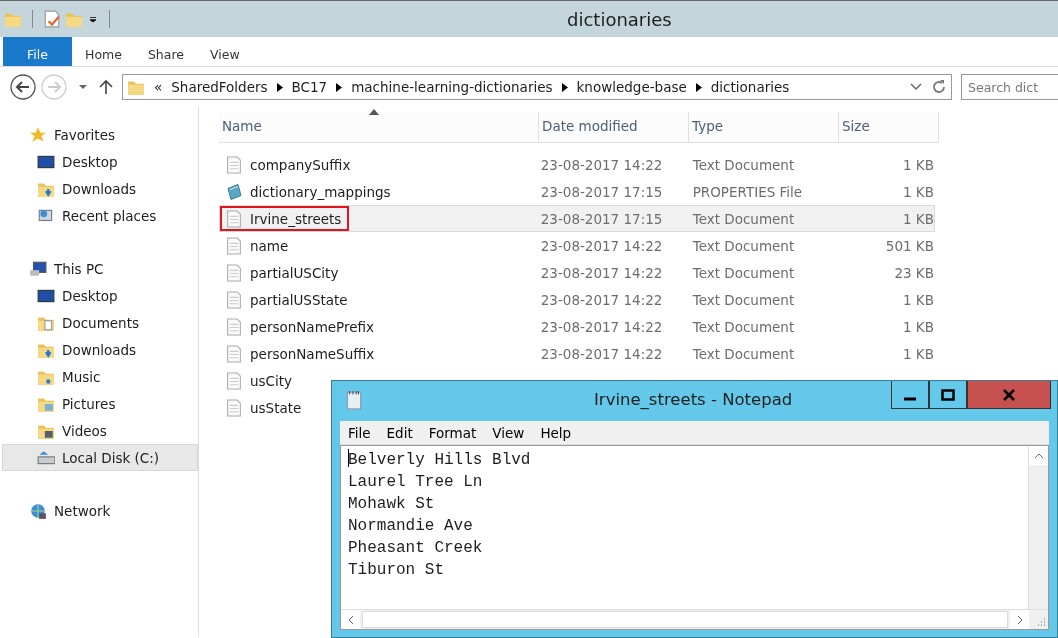 The image size is (1058, 638). Describe the element at coordinates (1009, 395) in the screenshot. I see `close-button` at that location.